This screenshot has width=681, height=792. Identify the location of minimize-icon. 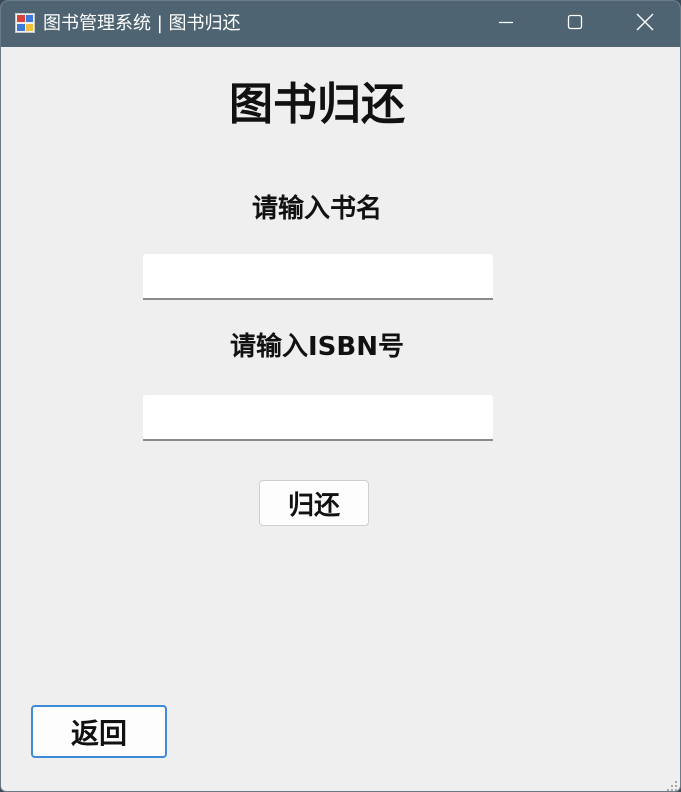
(506, 24).